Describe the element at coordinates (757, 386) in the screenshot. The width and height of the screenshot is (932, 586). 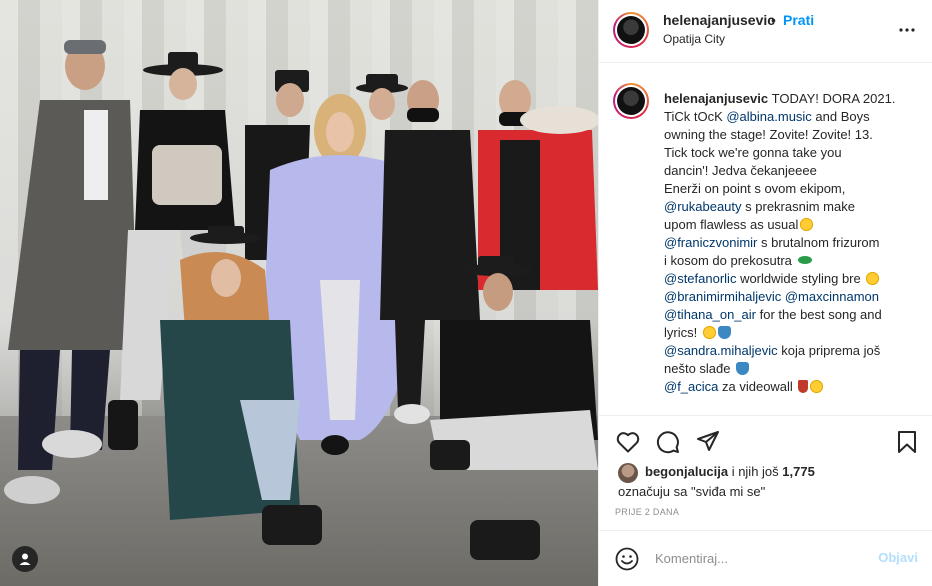
I see `caption-text-segment: za videowall` at that location.